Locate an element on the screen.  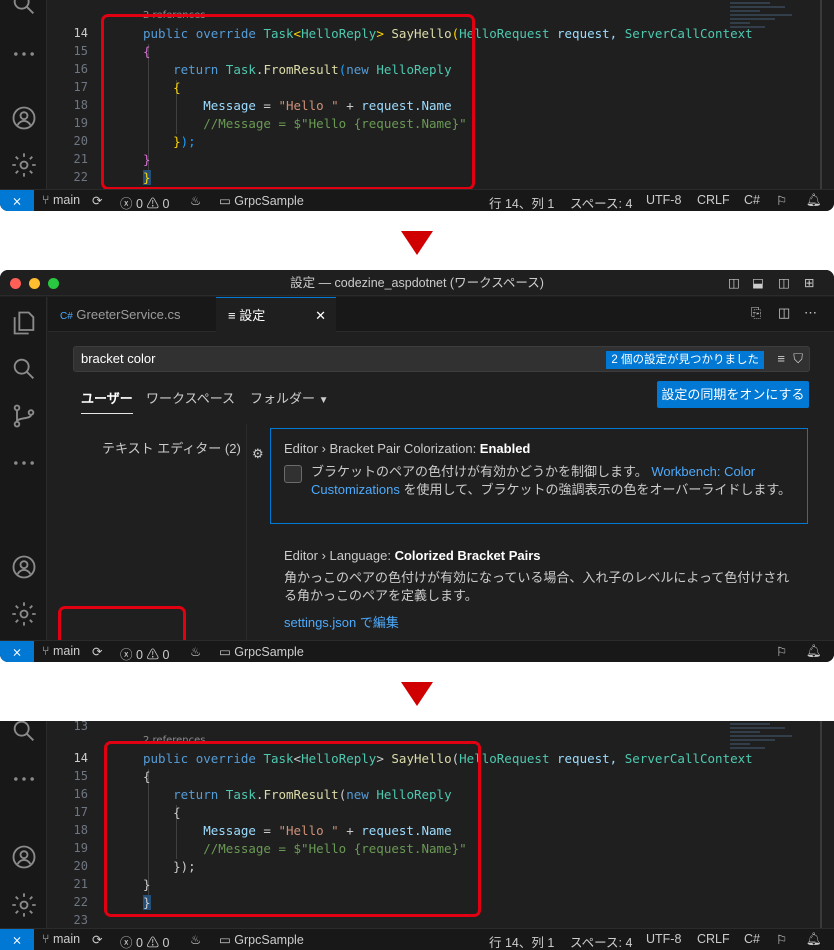
edit-in-settings-json-link: settings.json で編集 is located at coordinates (341, 623).